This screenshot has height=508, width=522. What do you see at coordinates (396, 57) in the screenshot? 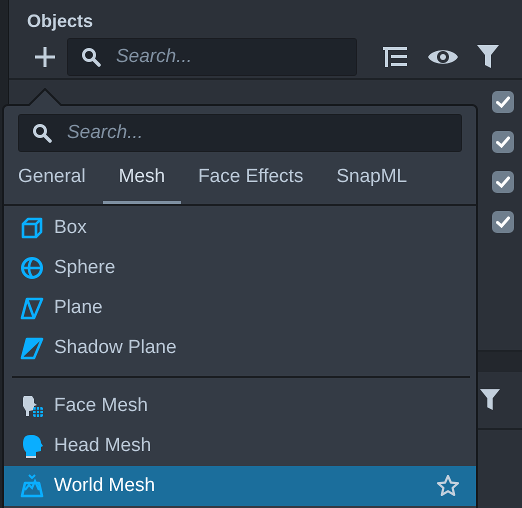
I see `list-icon` at bounding box center [396, 57].